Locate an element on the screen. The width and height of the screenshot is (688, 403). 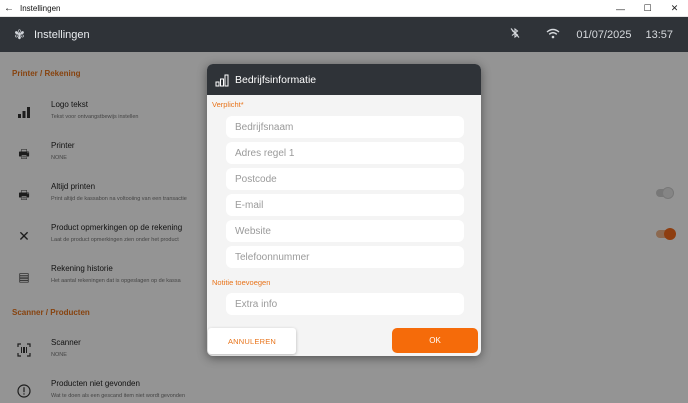
close-button: ✕ is located at coordinates (674, 8).